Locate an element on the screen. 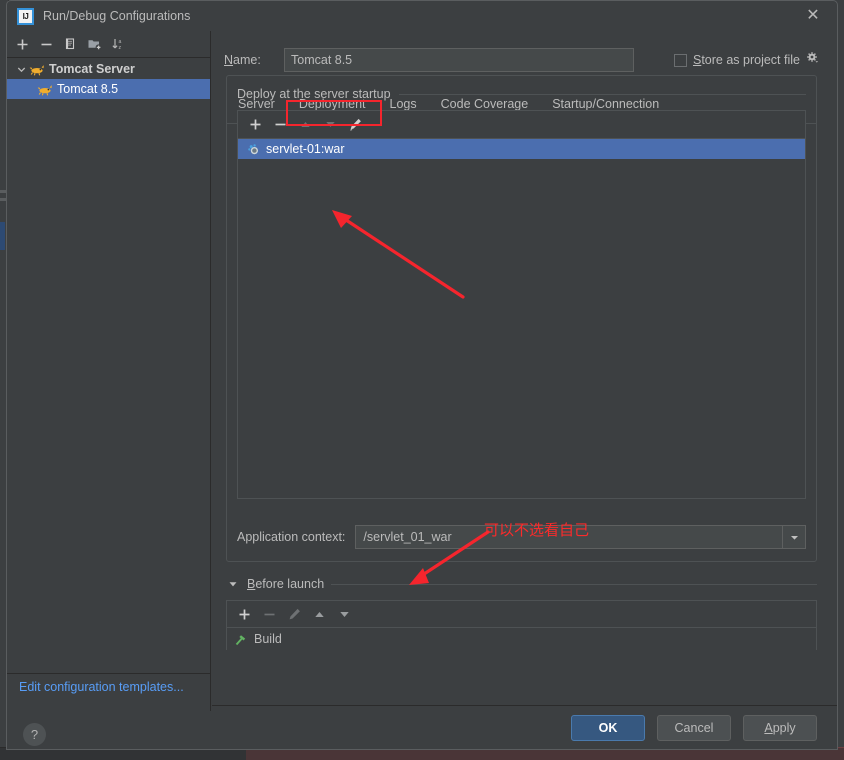 The width and height of the screenshot is (844, 760). tree-item-label: Tomcat 8.5 is located at coordinates (88, 89).